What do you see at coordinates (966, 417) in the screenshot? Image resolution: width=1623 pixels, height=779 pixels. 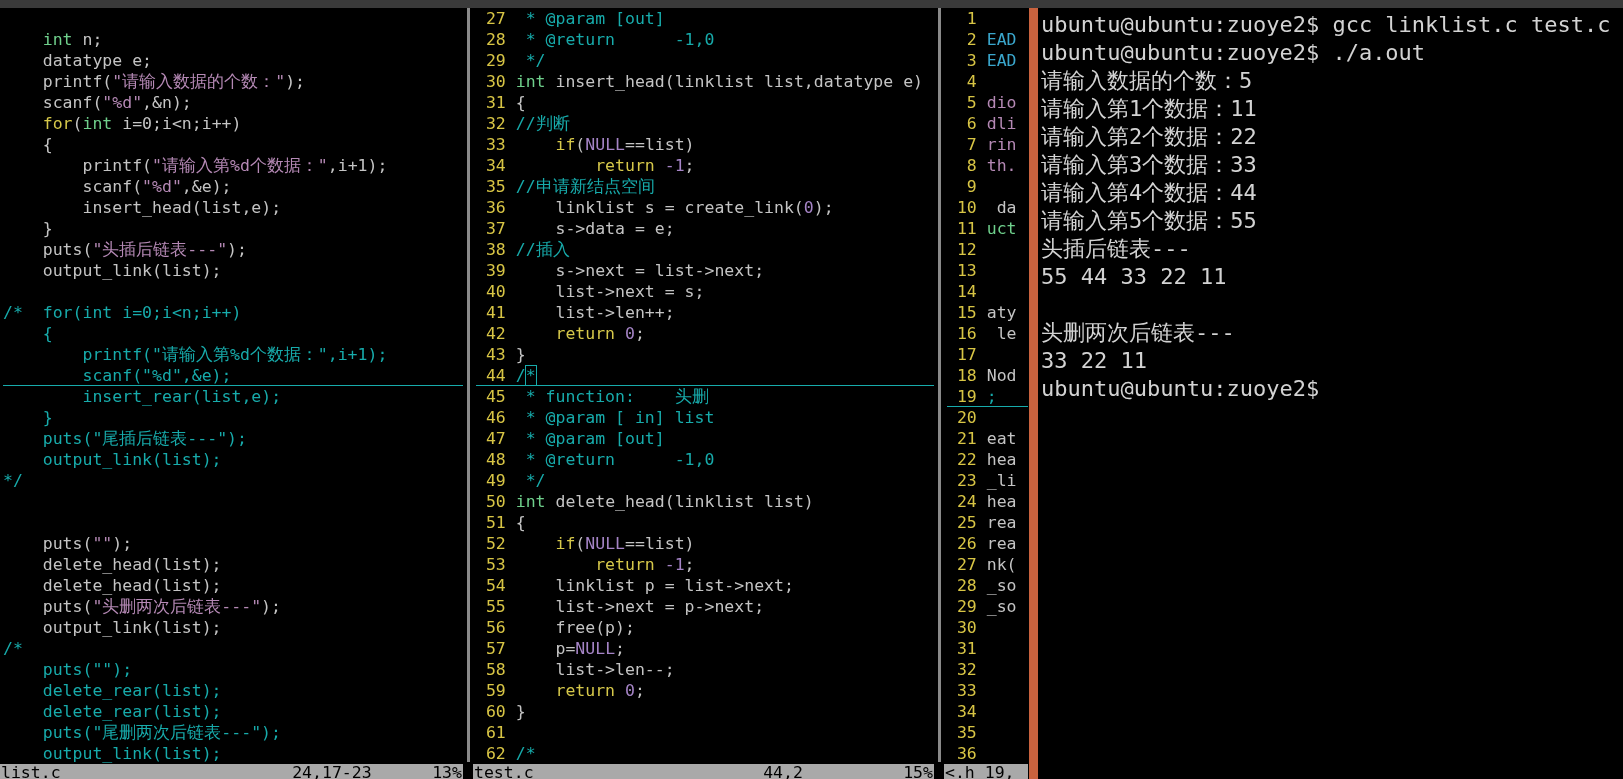 I see `line-number: 20` at bounding box center [966, 417].